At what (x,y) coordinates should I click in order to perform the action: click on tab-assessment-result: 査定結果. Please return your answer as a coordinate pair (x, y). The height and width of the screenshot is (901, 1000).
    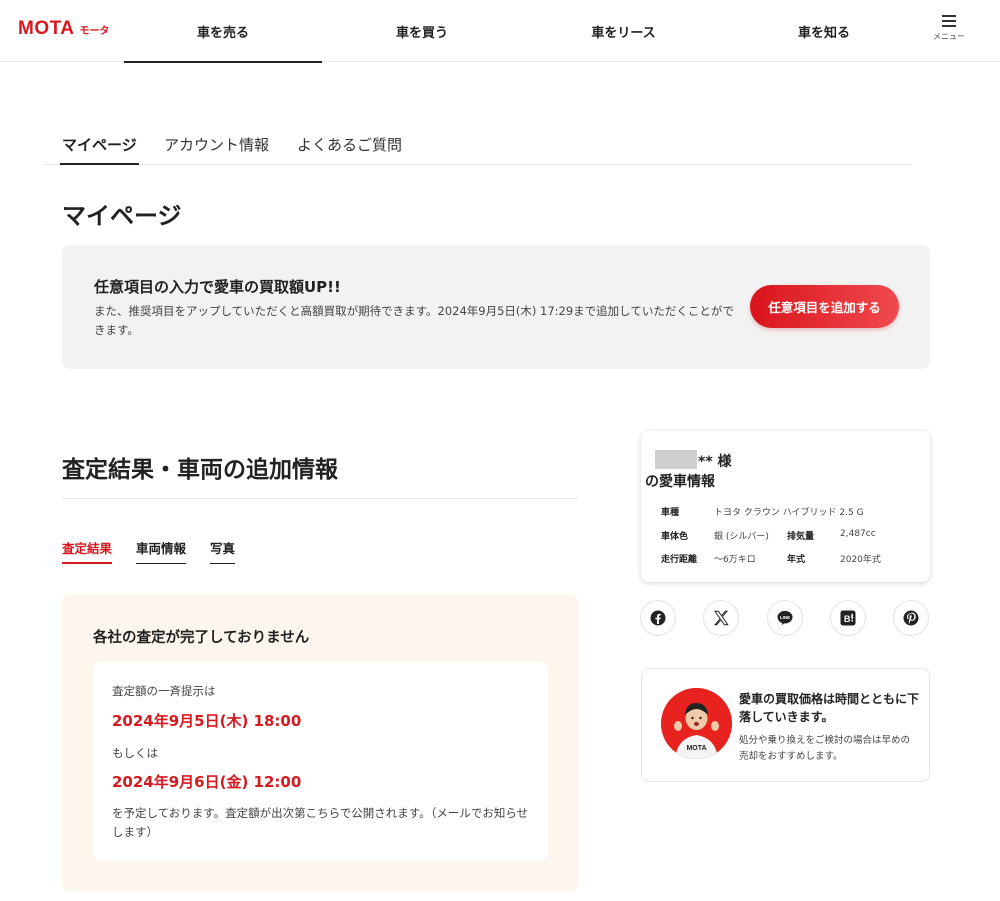
    Looking at the image, I should click on (87, 551).